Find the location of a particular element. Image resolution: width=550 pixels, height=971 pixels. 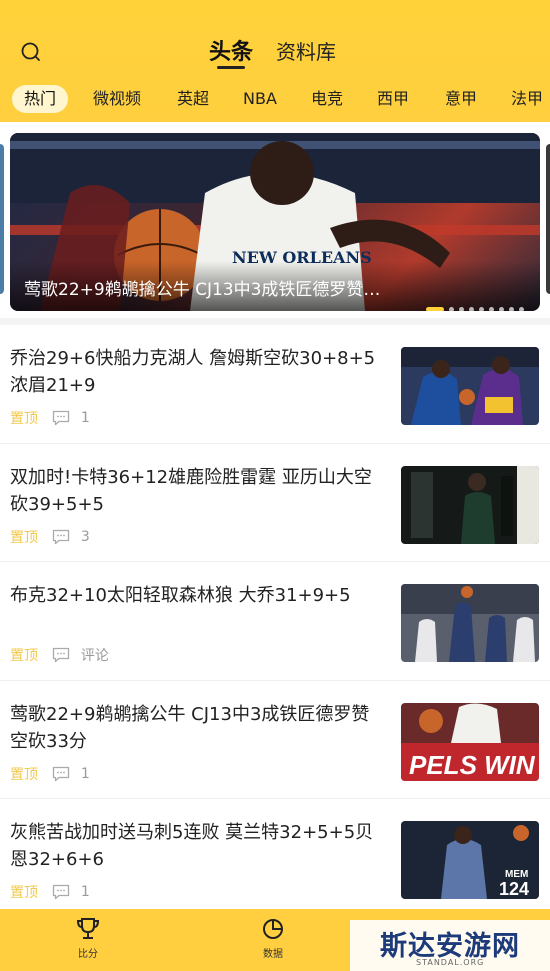

watermark-logo: 斯达安游网 STANDAL.ORG is located at coordinates (450, 945).